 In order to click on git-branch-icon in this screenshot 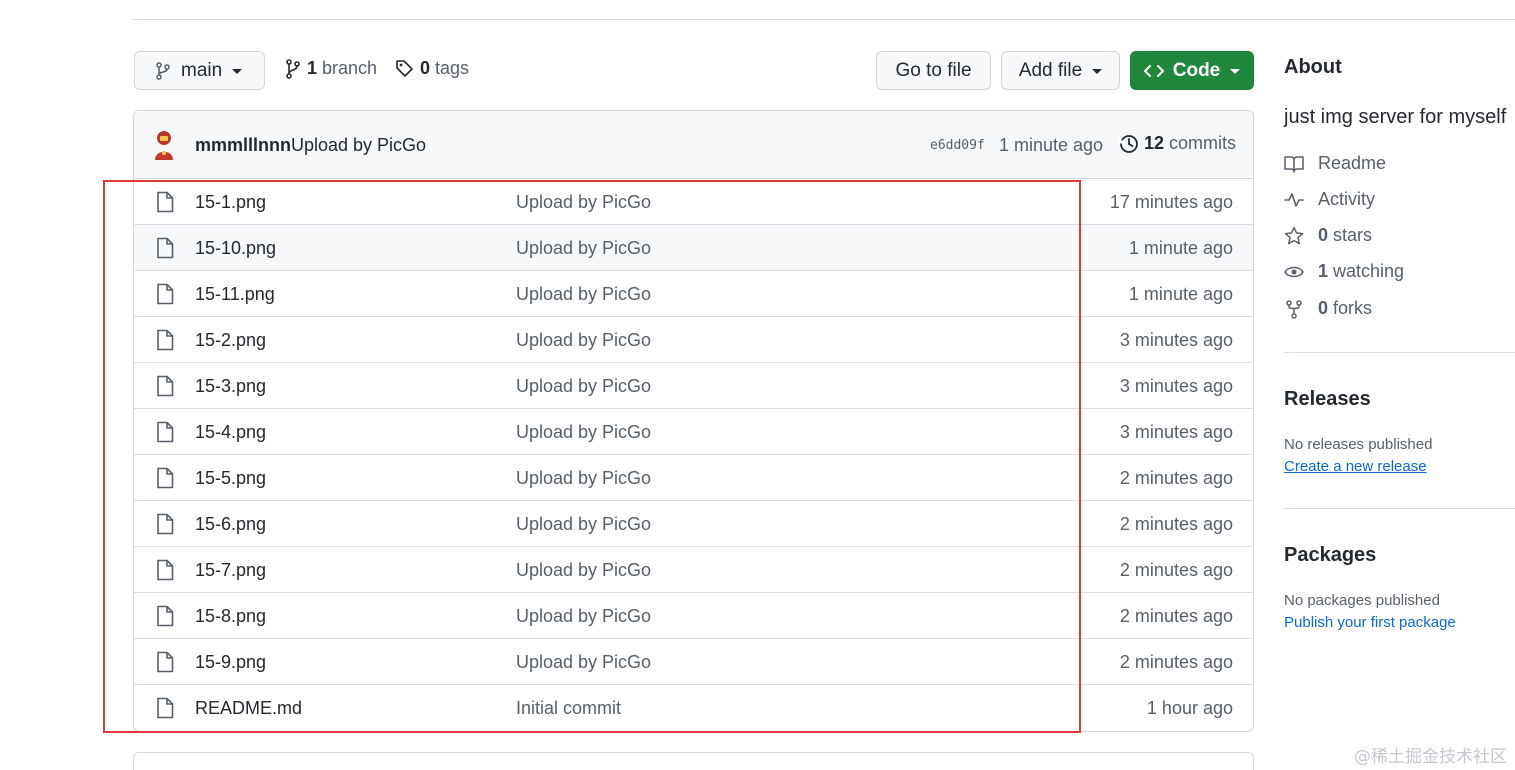, I will do `click(293, 68)`.